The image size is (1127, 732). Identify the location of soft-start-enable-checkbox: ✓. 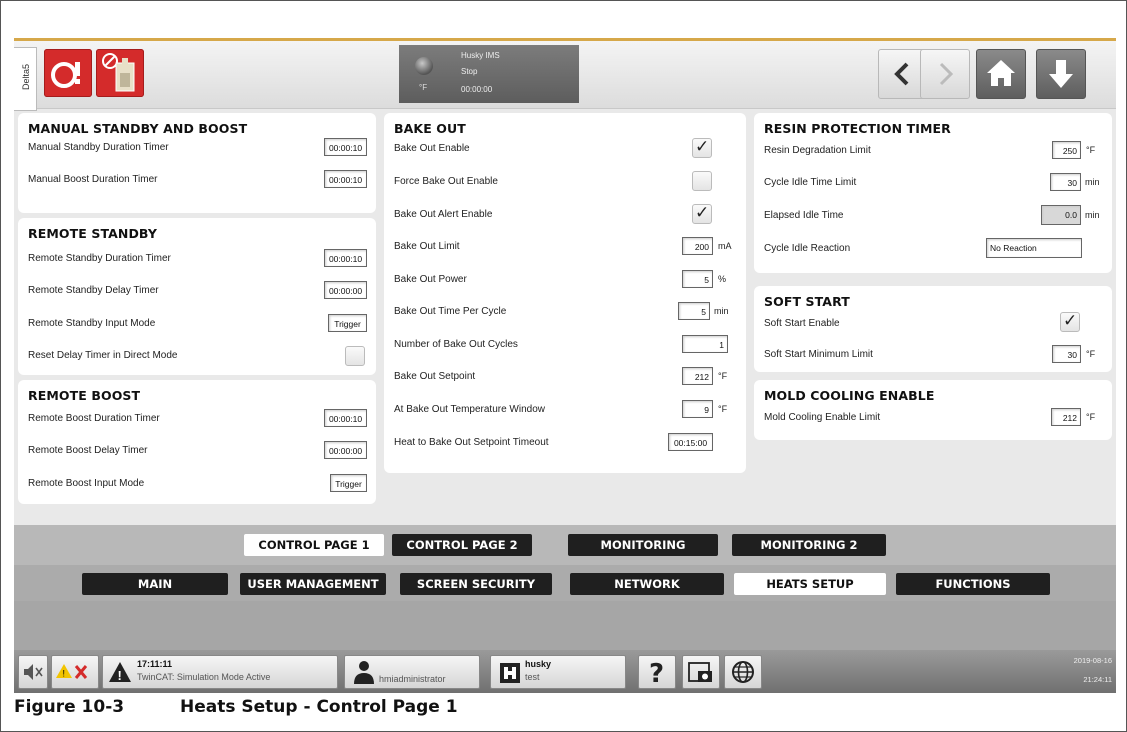
(1070, 321).